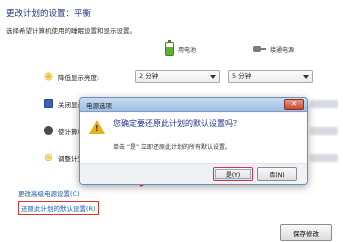  I want to click on battery-column-label: 用电池, so click(187, 50).